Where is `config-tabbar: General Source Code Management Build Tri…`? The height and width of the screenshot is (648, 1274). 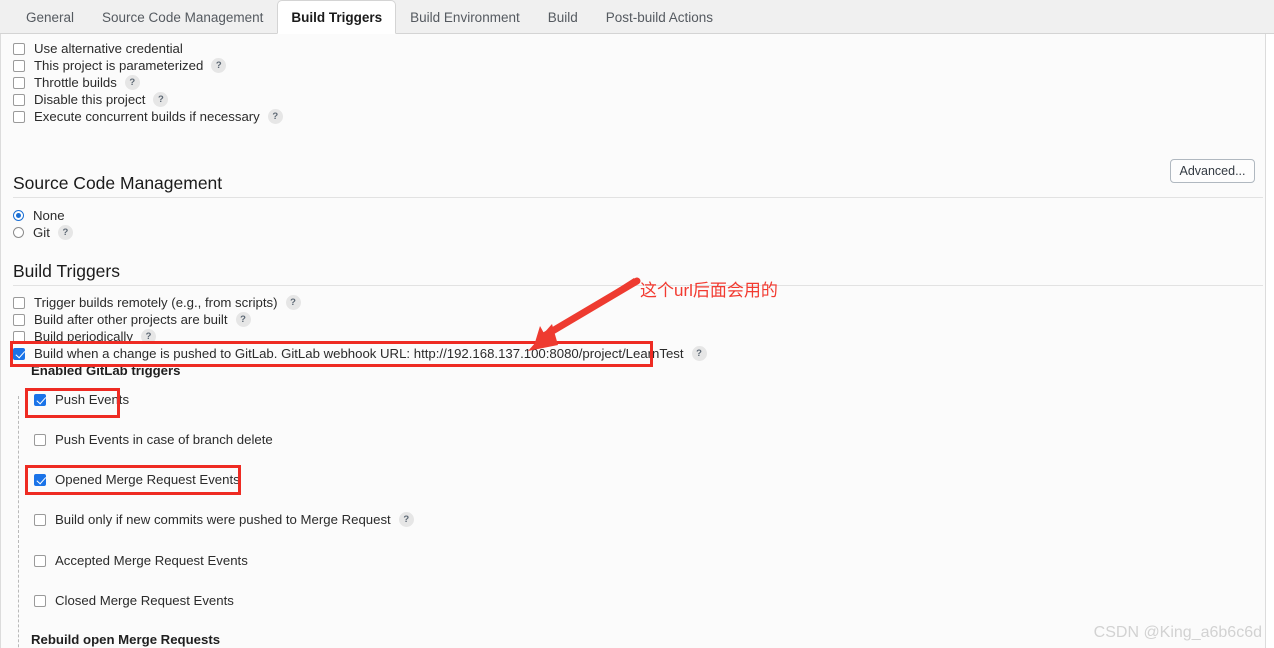
config-tabbar: General Source Code Management Build Tri… is located at coordinates (637, 17).